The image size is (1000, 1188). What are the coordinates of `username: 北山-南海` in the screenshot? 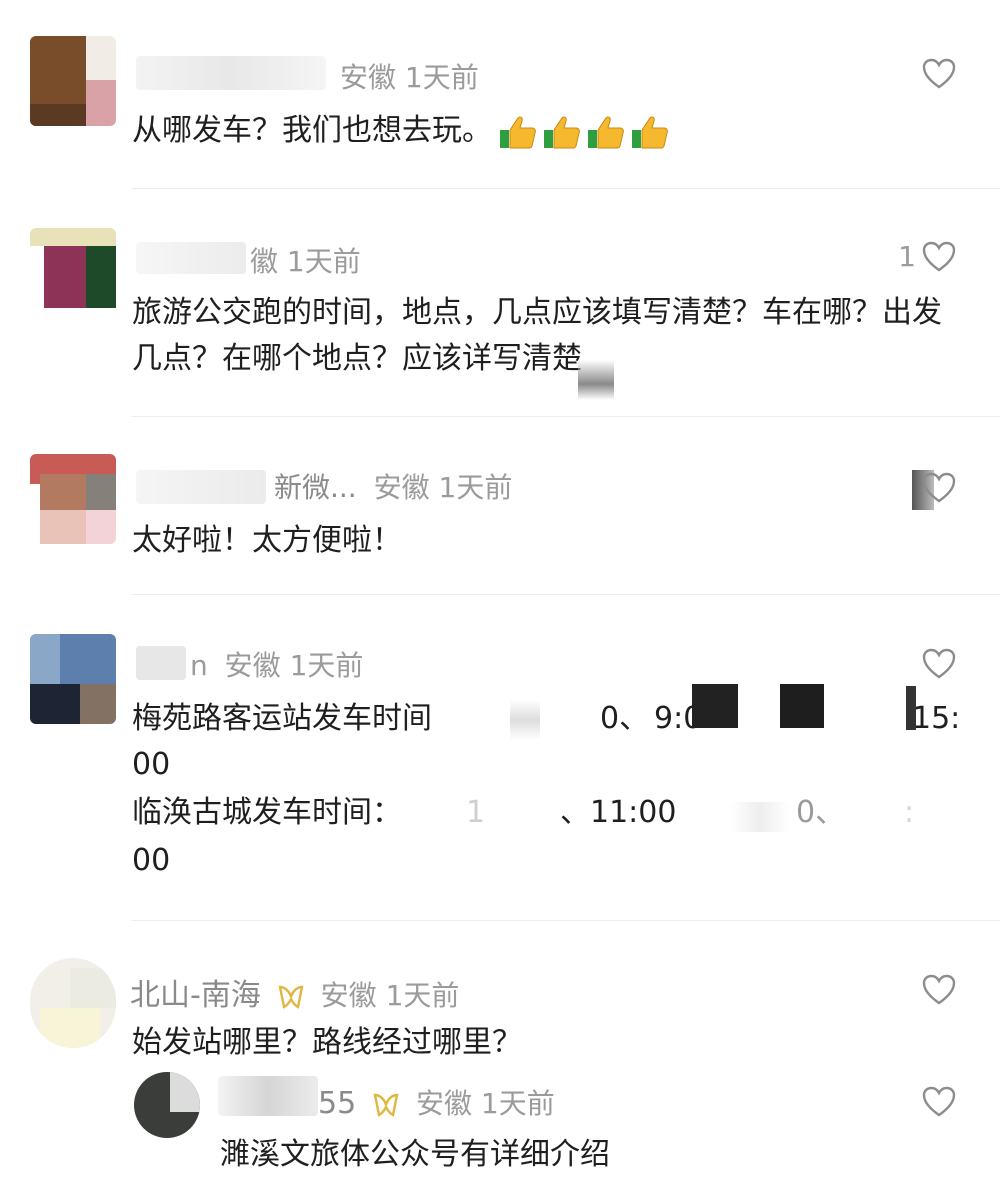 It's located at (195, 995).